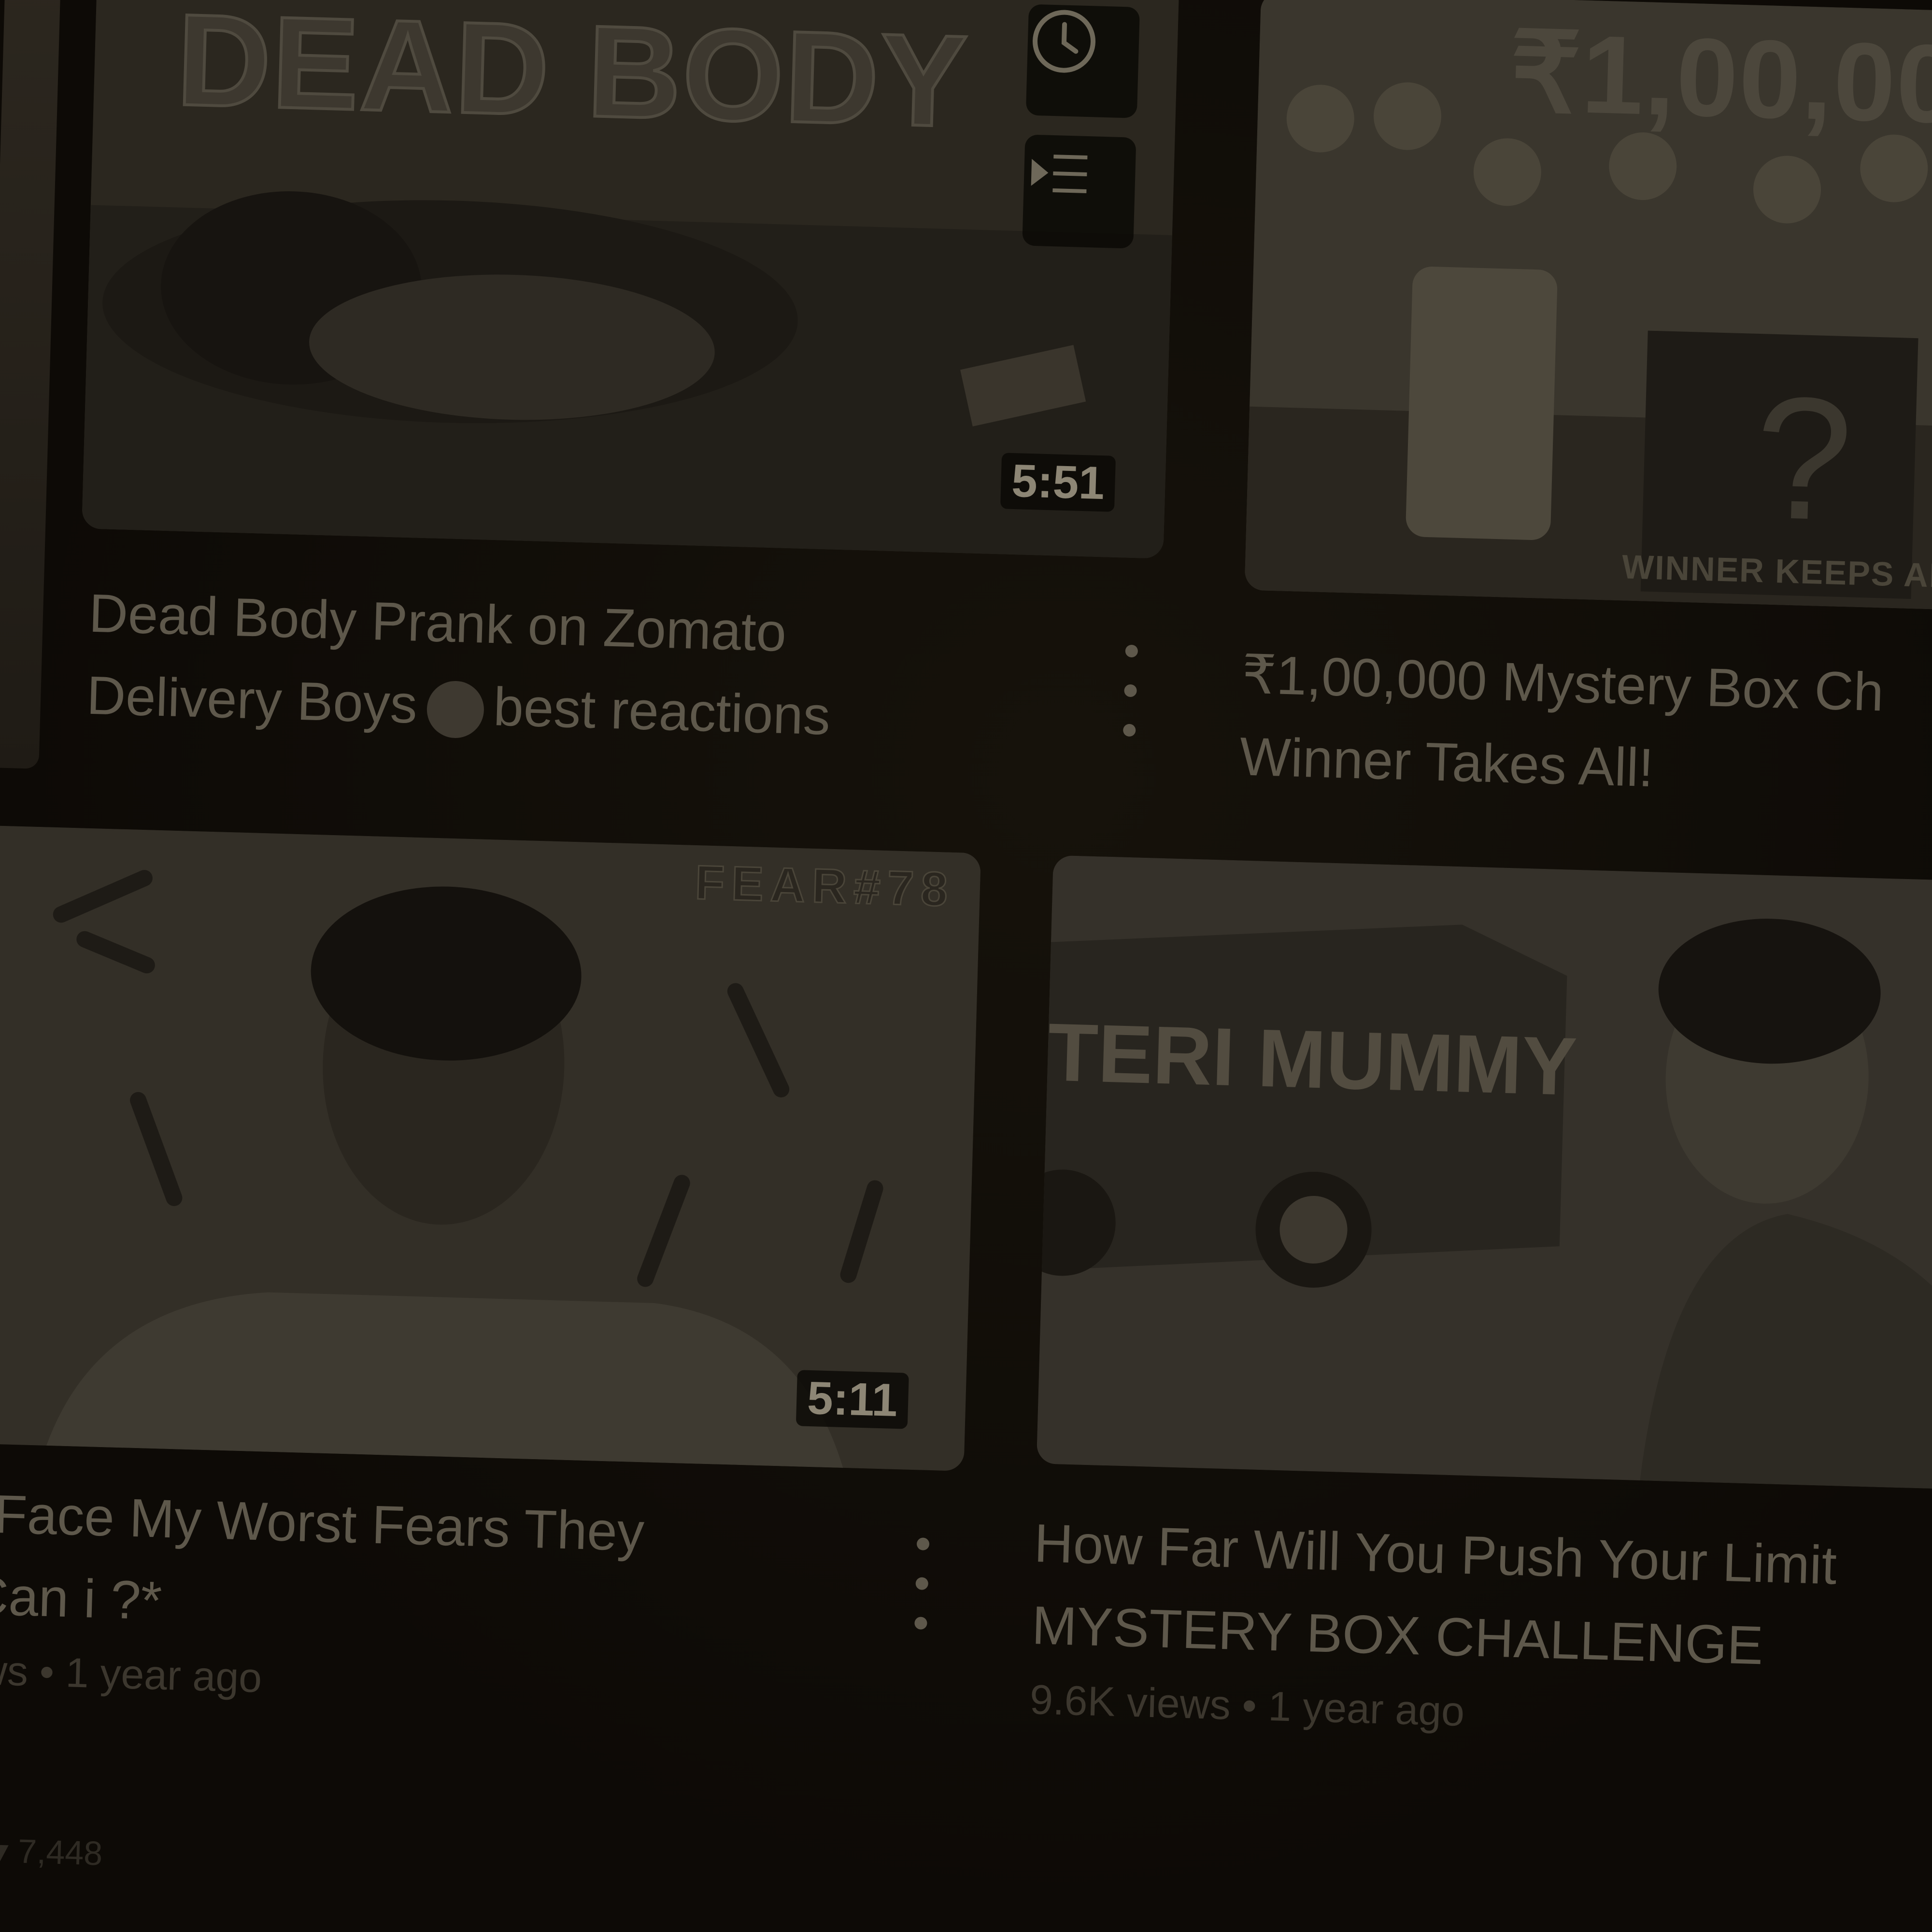 The width and height of the screenshot is (1932, 1932). What do you see at coordinates (322, 1563) in the screenshot?
I see `video-title: n't Face My Worst Fears They l *Can i ?*` at bounding box center [322, 1563].